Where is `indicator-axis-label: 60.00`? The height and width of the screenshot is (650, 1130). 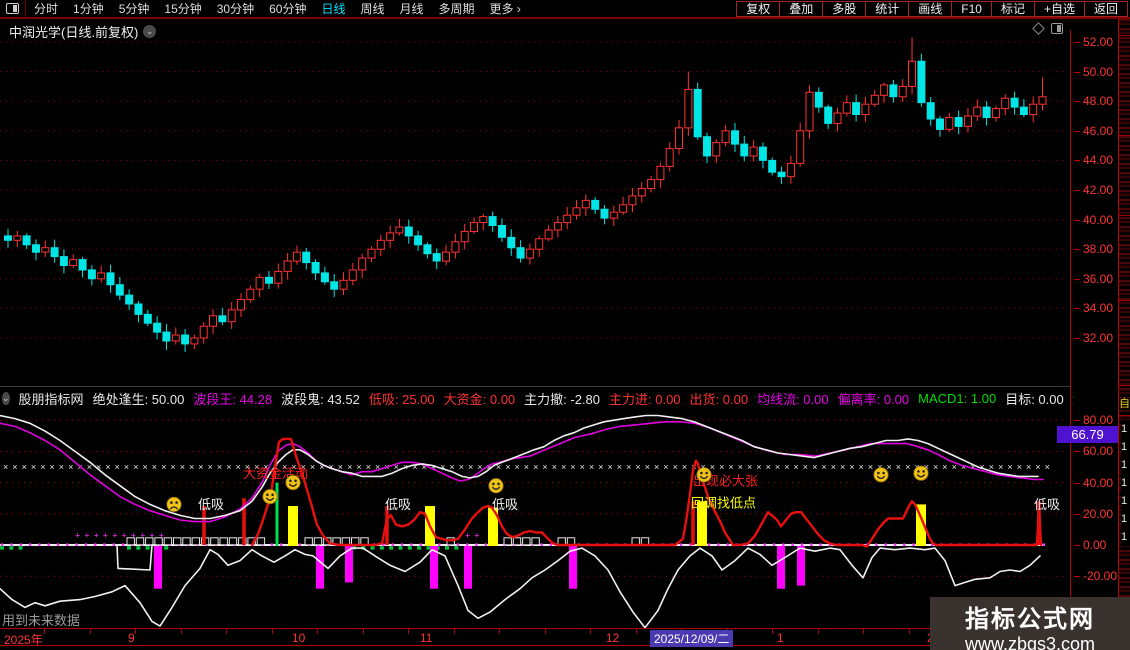 indicator-axis-label: 60.00 is located at coordinates (1093, 451).